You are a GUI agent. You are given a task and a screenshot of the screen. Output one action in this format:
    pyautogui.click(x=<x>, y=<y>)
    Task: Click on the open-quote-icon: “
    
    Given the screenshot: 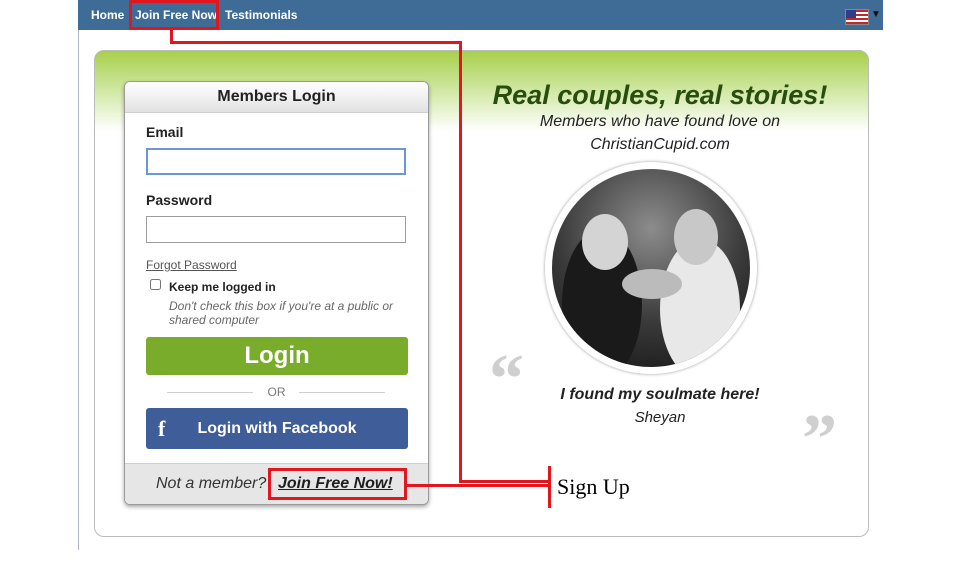 What is the action you would take?
    pyautogui.click(x=506, y=379)
    